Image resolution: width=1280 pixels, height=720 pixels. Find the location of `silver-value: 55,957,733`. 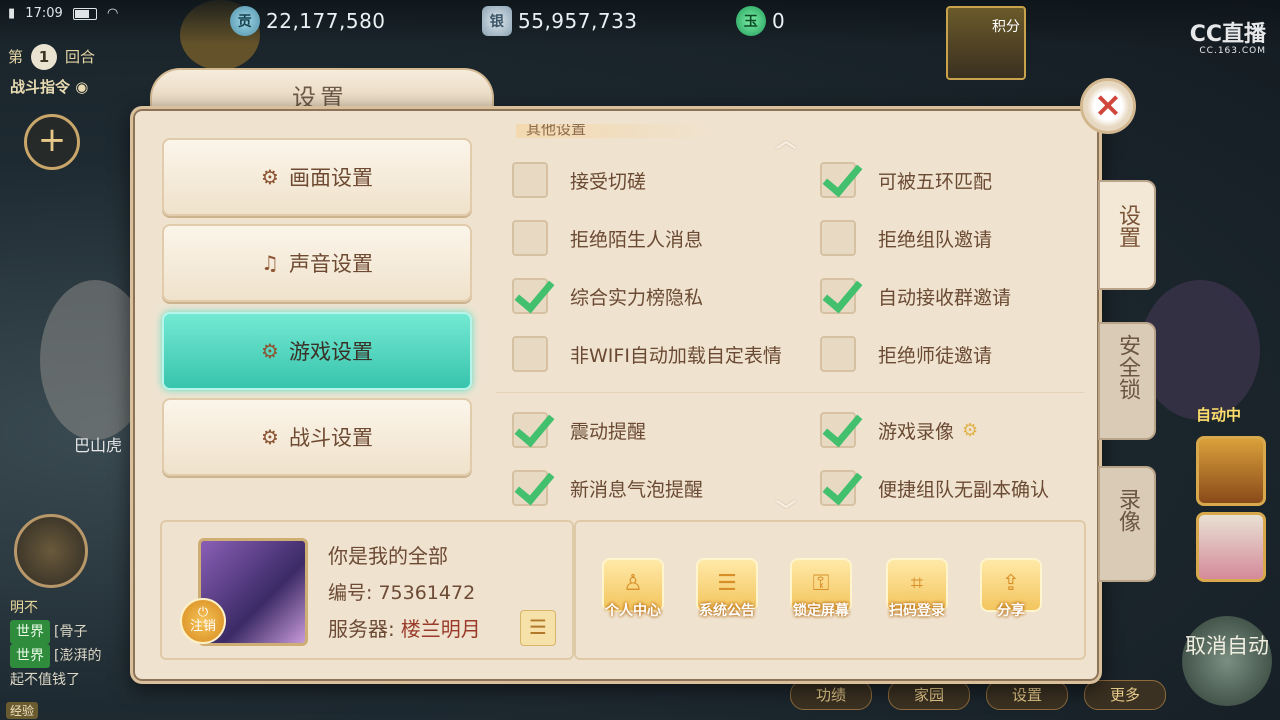

silver-value: 55,957,733 is located at coordinates (578, 21).